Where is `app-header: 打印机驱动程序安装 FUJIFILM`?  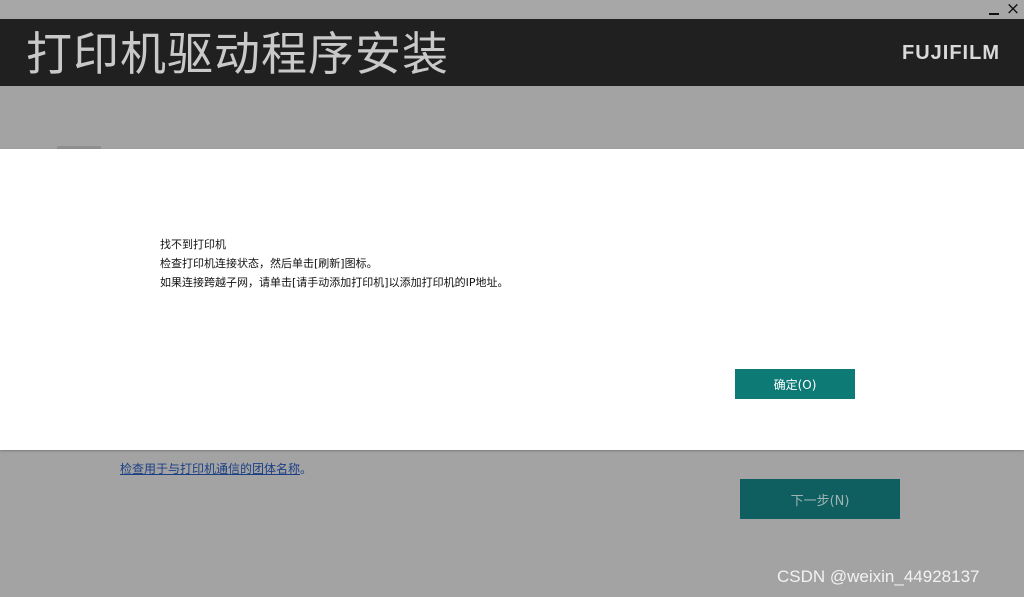
app-header: 打印机驱动程序安装 FUJIFILM is located at coordinates (512, 52).